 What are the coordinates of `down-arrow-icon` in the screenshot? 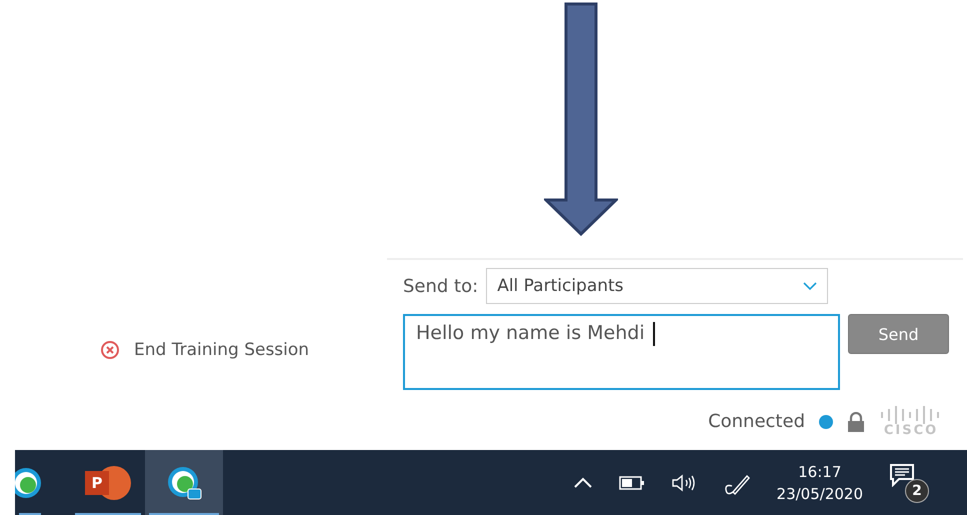 It's located at (581, 119).